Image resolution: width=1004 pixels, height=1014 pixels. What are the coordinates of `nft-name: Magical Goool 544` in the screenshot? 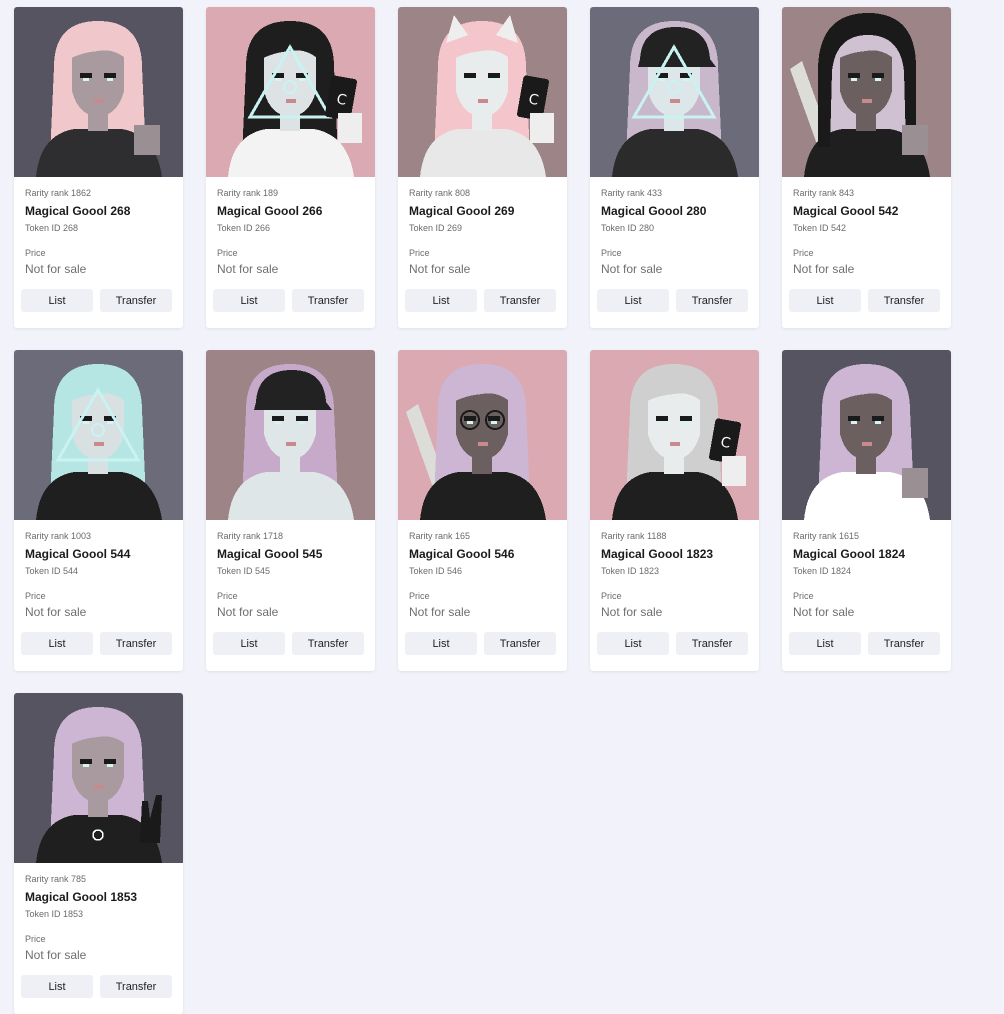 It's located at (78, 554).